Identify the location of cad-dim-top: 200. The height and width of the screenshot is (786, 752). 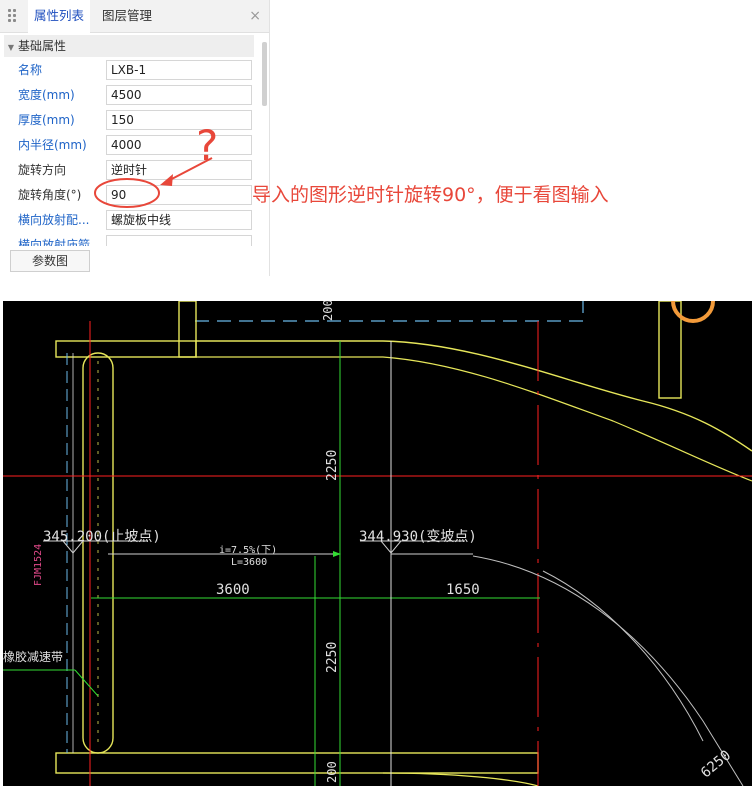
(328, 311).